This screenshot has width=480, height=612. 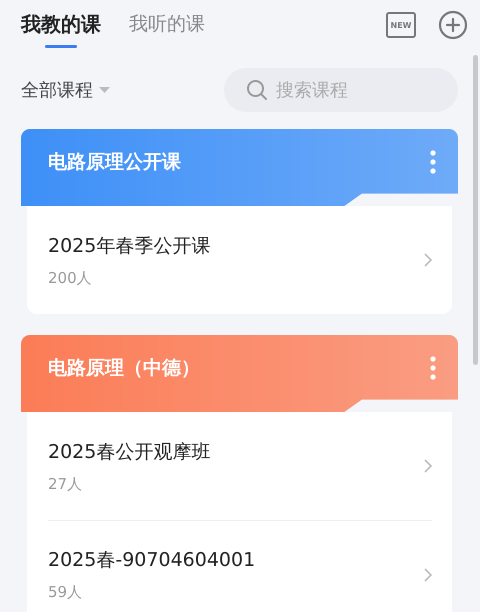 What do you see at coordinates (475, 210) in the screenshot?
I see `scrollbar` at bounding box center [475, 210].